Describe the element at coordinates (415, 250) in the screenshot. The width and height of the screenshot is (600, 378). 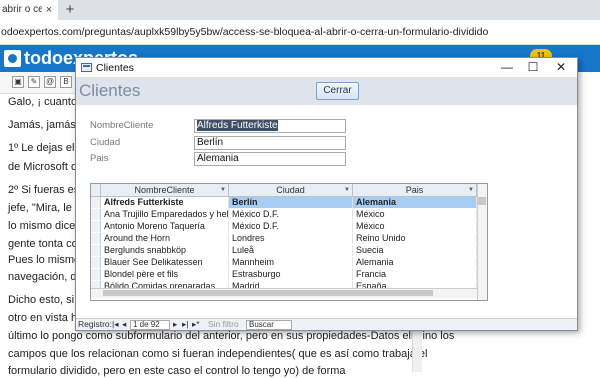
I see `table-cell: Suecia` at that location.